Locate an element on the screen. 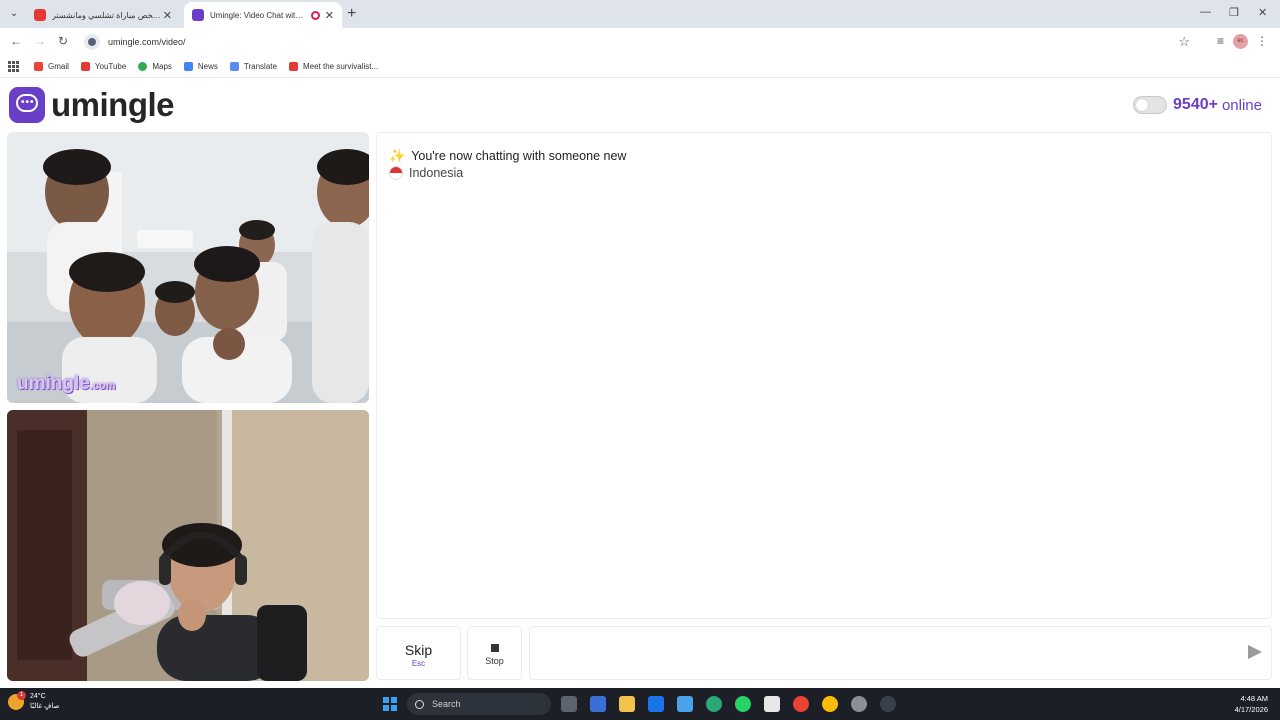  stop-button: Stop is located at coordinates (494, 653).